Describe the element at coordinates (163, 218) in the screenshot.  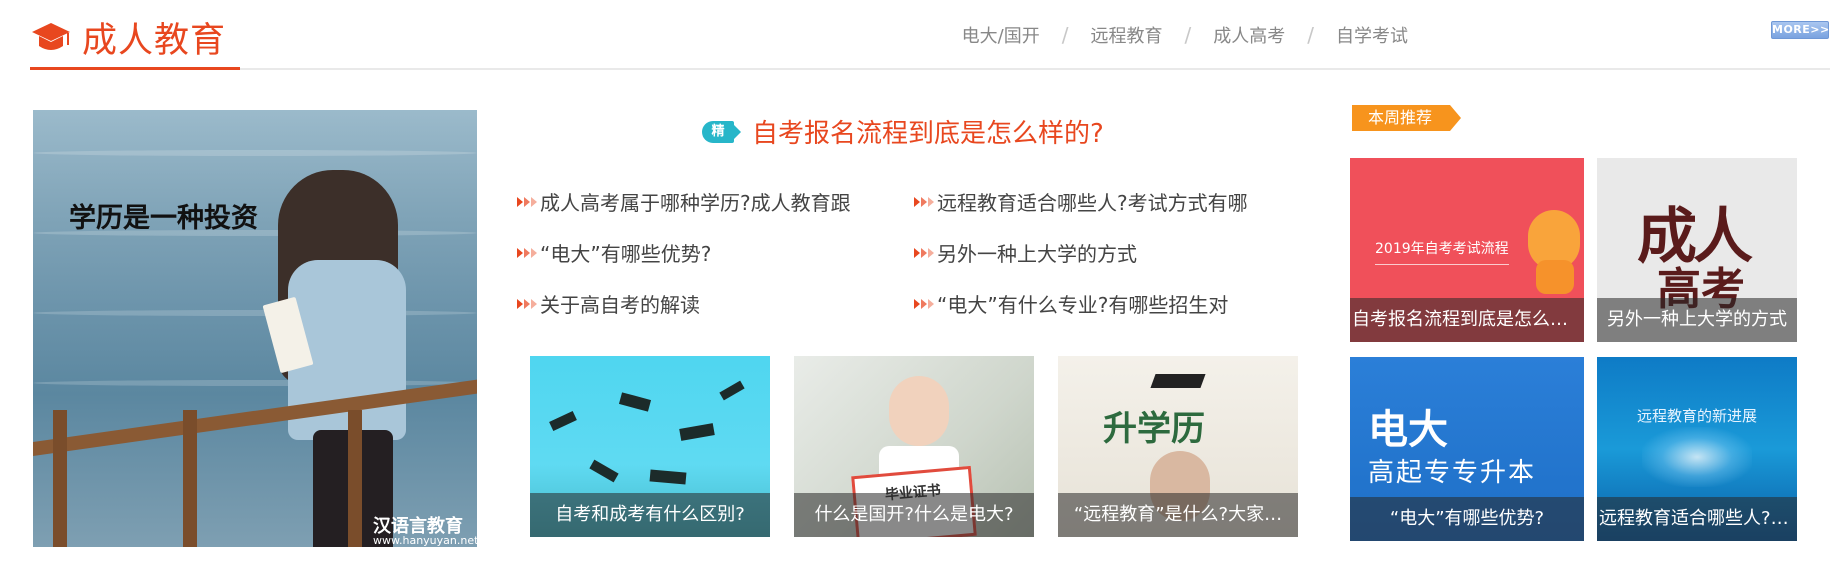
I see `hero-overlay-text: 学历是一种投资` at that location.